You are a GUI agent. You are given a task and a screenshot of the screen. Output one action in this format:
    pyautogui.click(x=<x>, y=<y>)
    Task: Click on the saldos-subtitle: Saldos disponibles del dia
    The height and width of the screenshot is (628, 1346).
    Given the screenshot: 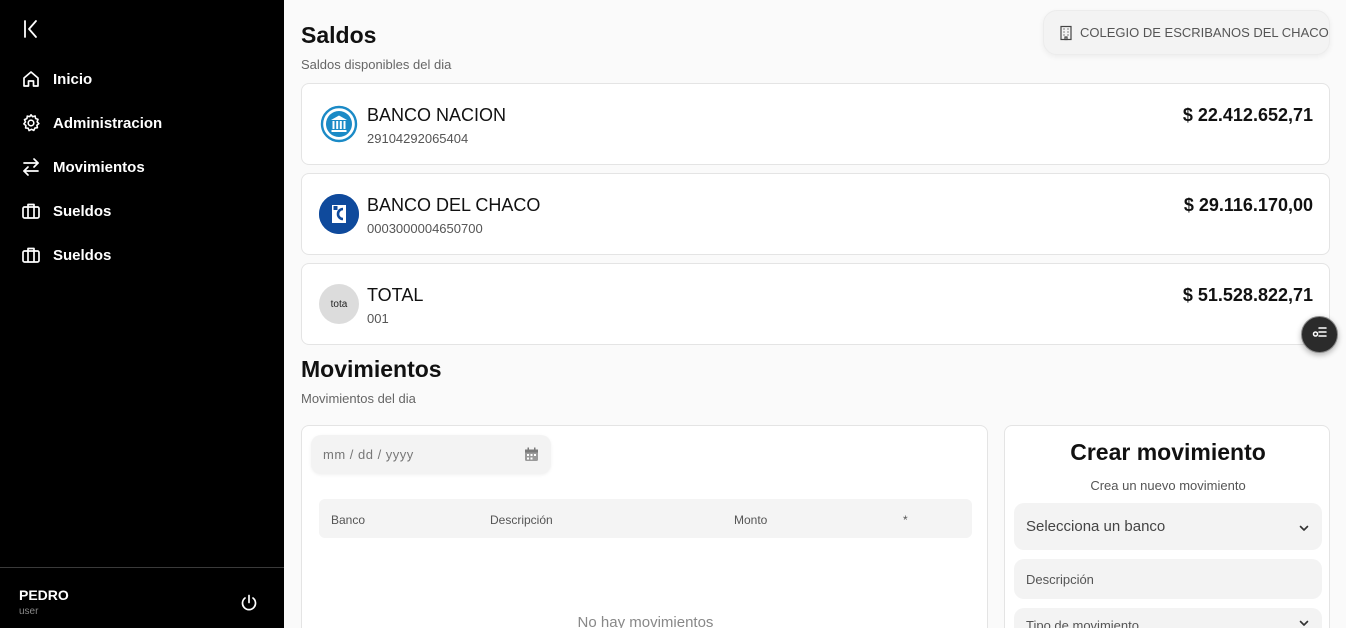 What is the action you would take?
    pyautogui.click(x=376, y=64)
    